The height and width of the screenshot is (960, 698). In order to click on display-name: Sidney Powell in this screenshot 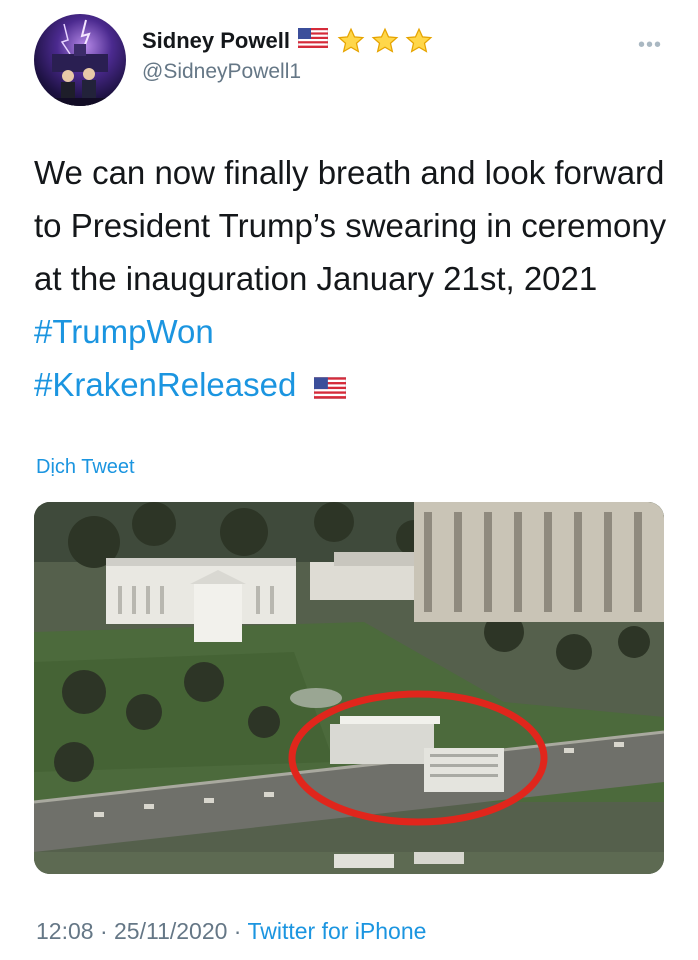, I will do `click(216, 41)`.